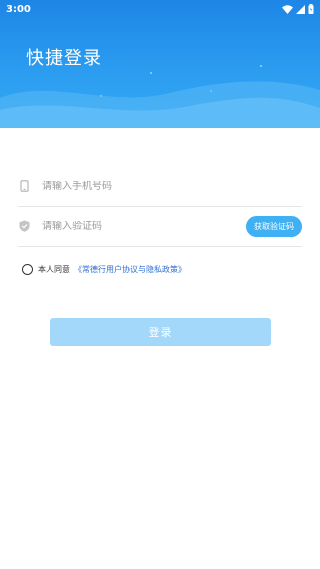  Describe the element at coordinates (18, 9) in the screenshot. I see `status-time: 3:00` at that location.